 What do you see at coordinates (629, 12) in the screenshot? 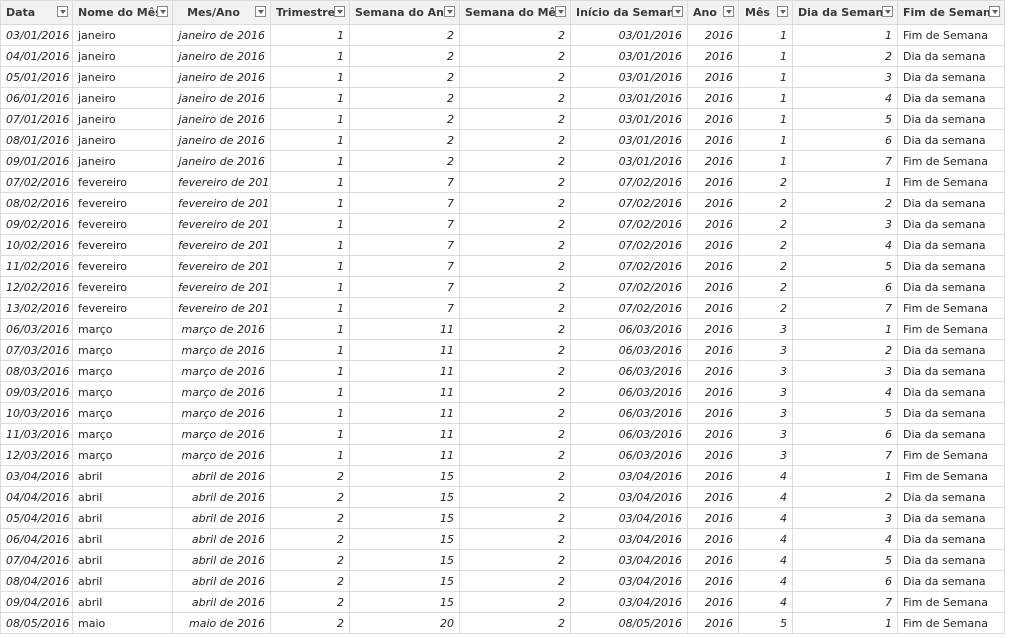
I see `column-header: Início da Semana` at bounding box center [629, 12].